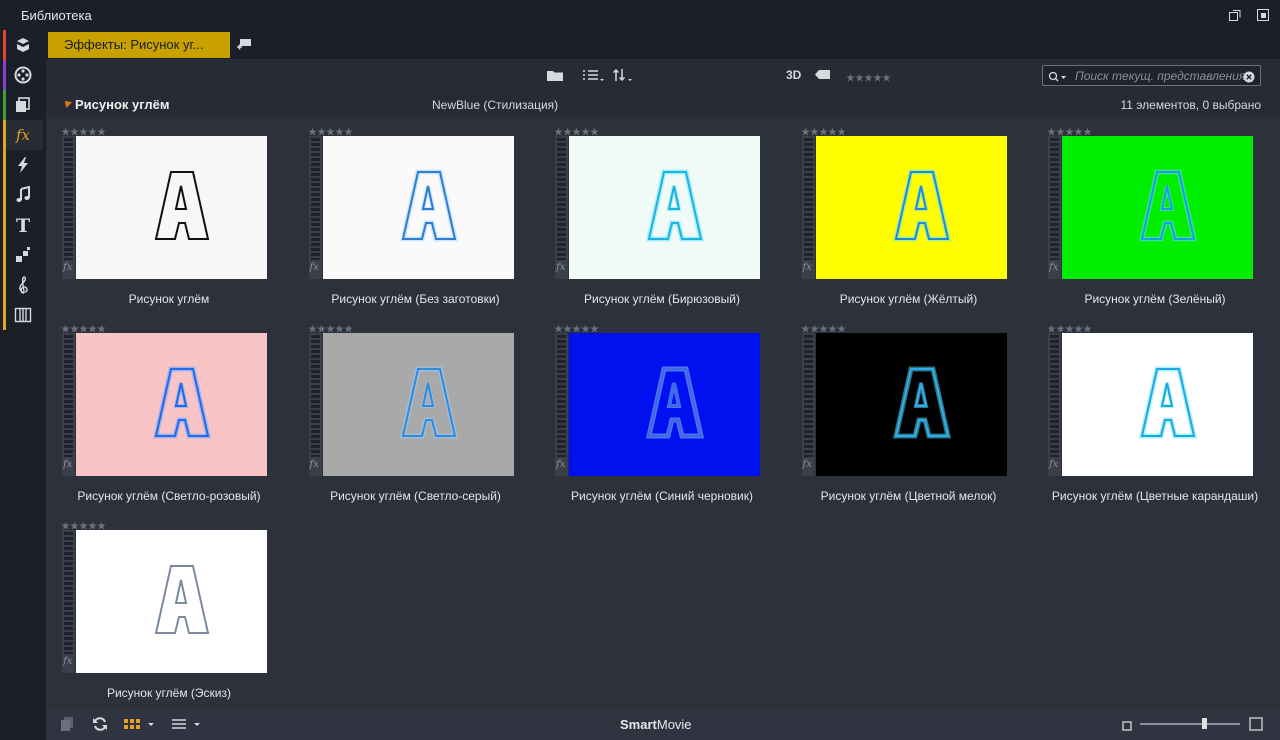 The width and height of the screenshot is (1280, 740). What do you see at coordinates (169, 299) in the screenshot?
I see `effect-name: Рисунок углём` at bounding box center [169, 299].